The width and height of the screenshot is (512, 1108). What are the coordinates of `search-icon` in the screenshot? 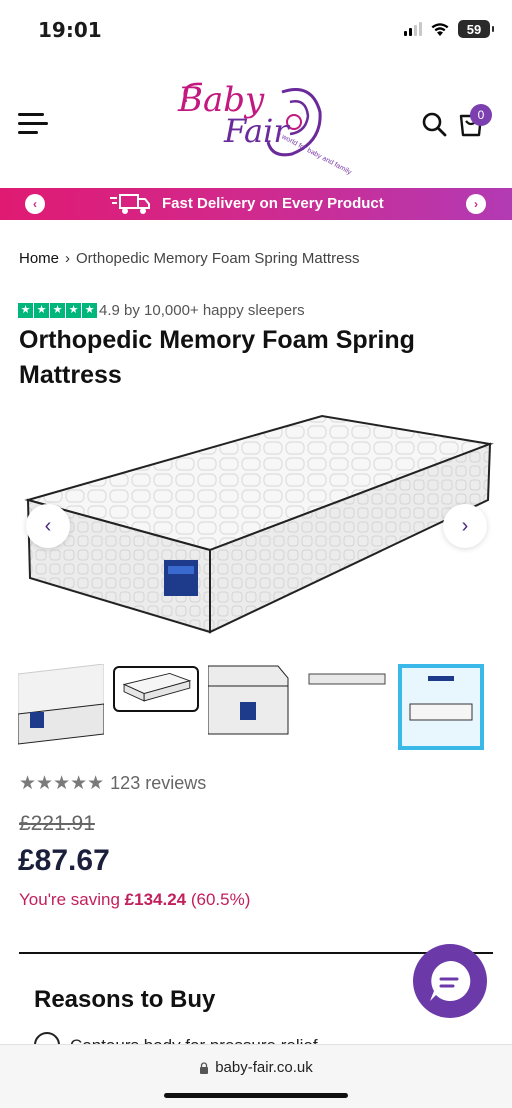 It's located at (434, 124).